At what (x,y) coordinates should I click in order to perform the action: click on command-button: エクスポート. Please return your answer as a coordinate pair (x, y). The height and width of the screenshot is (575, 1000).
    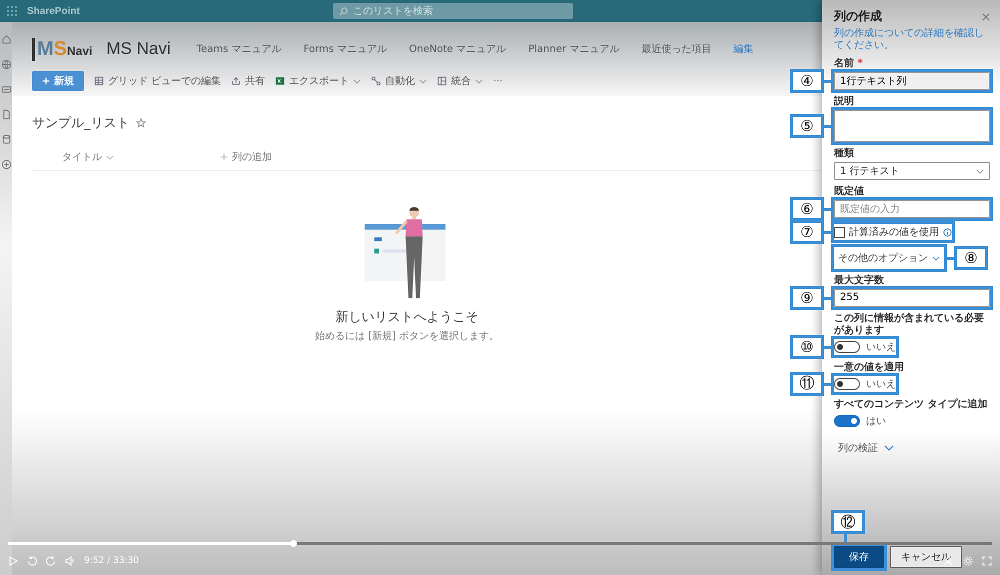
    Looking at the image, I should click on (319, 81).